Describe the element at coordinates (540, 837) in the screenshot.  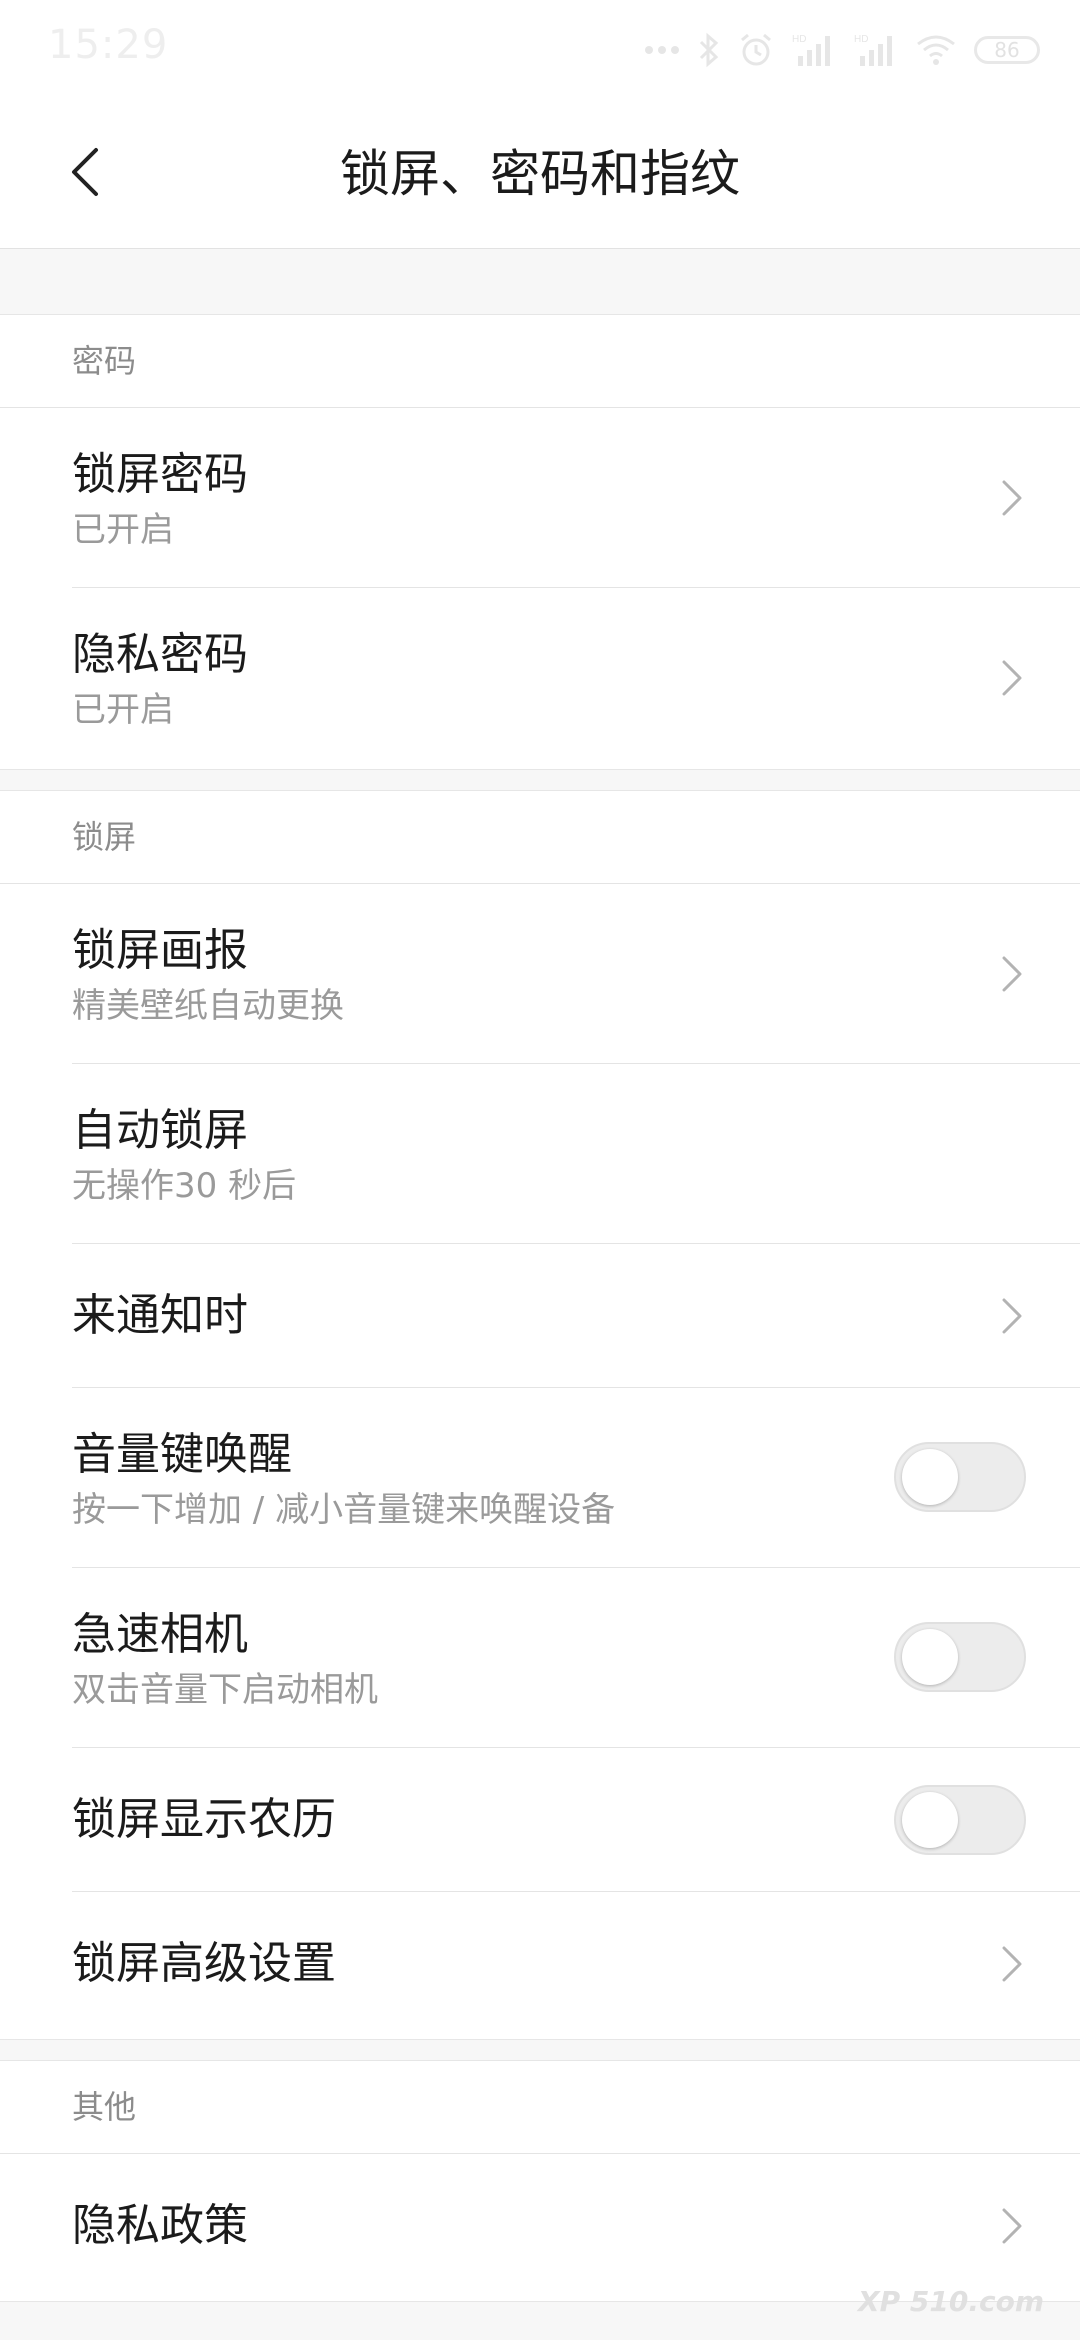
I see `section-title-lockscreen: 锁屏` at that location.